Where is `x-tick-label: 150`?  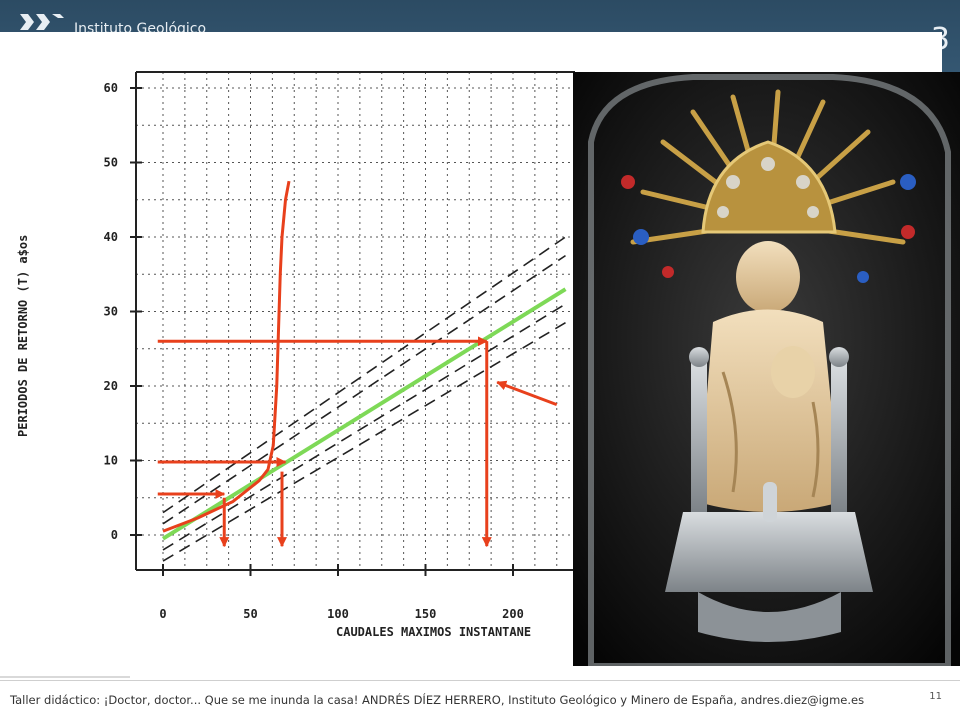
x-tick-label: 150 is located at coordinates (426, 614).